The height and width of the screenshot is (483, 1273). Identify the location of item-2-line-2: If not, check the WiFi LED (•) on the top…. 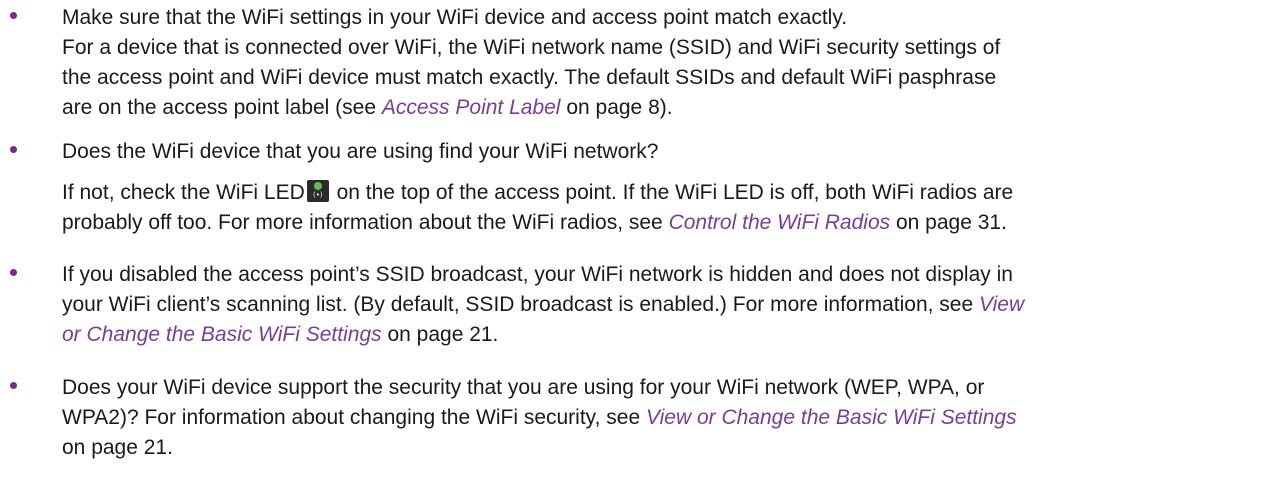
(662, 193).